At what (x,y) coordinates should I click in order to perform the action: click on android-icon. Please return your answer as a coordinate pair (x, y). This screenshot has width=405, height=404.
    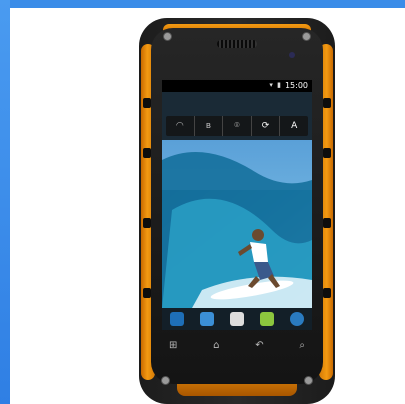
    Looking at the image, I should click on (267, 319).